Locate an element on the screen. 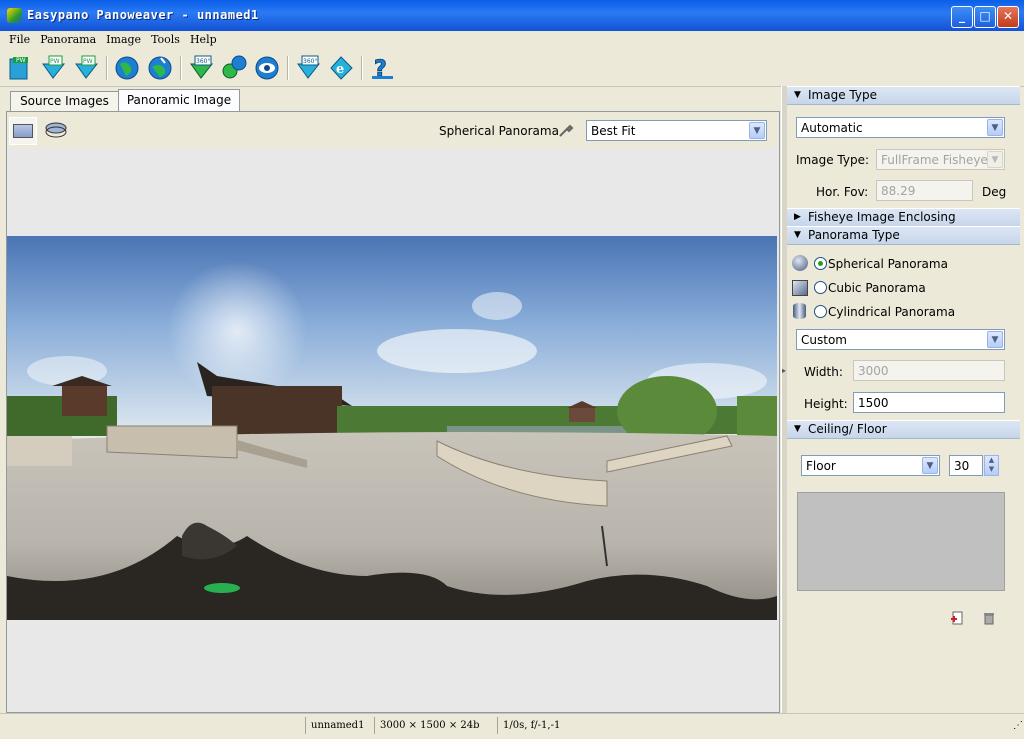 Image resolution: width=1024 pixels, height=739 pixels. cylindrical-label: Cylindrical Panorama is located at coordinates (891, 312).